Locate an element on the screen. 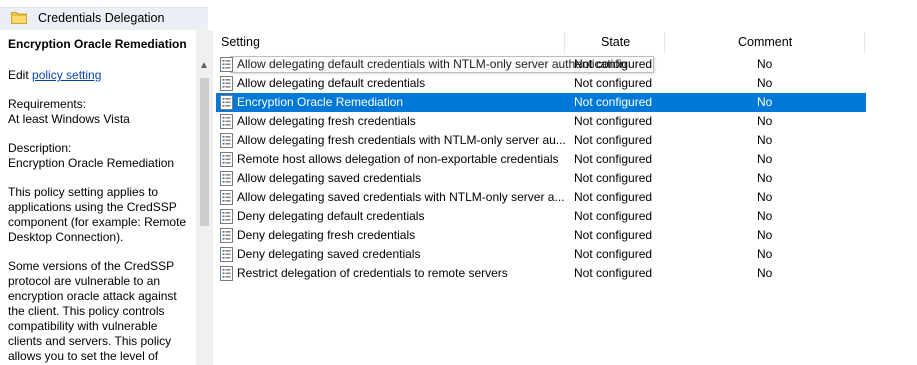 The width and height of the screenshot is (917, 365). setting-name: Allow delegating saved credentials is located at coordinates (329, 178).